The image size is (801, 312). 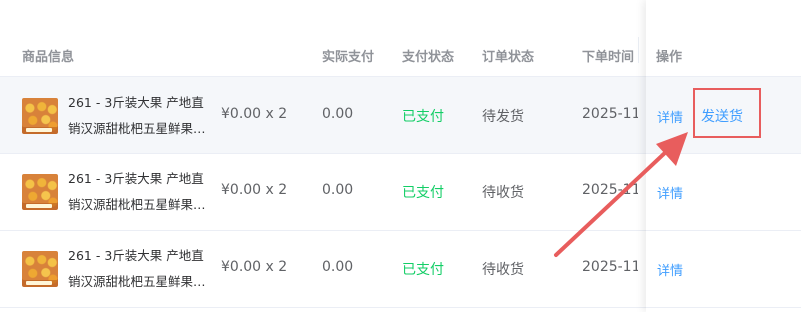 I want to click on order-status: 待发货, so click(x=503, y=117).